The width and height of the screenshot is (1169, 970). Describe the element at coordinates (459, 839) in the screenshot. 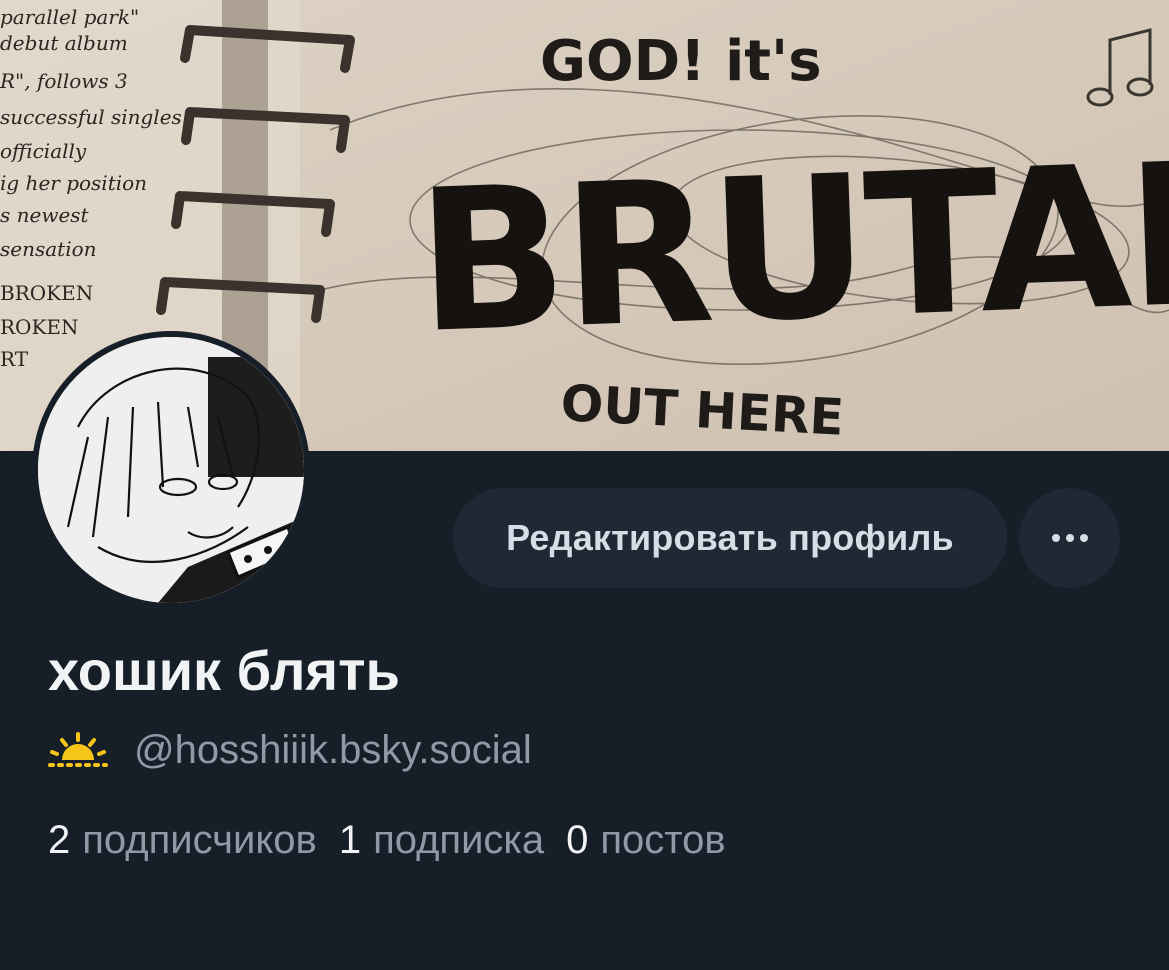

I see `following-label: подписка` at that location.